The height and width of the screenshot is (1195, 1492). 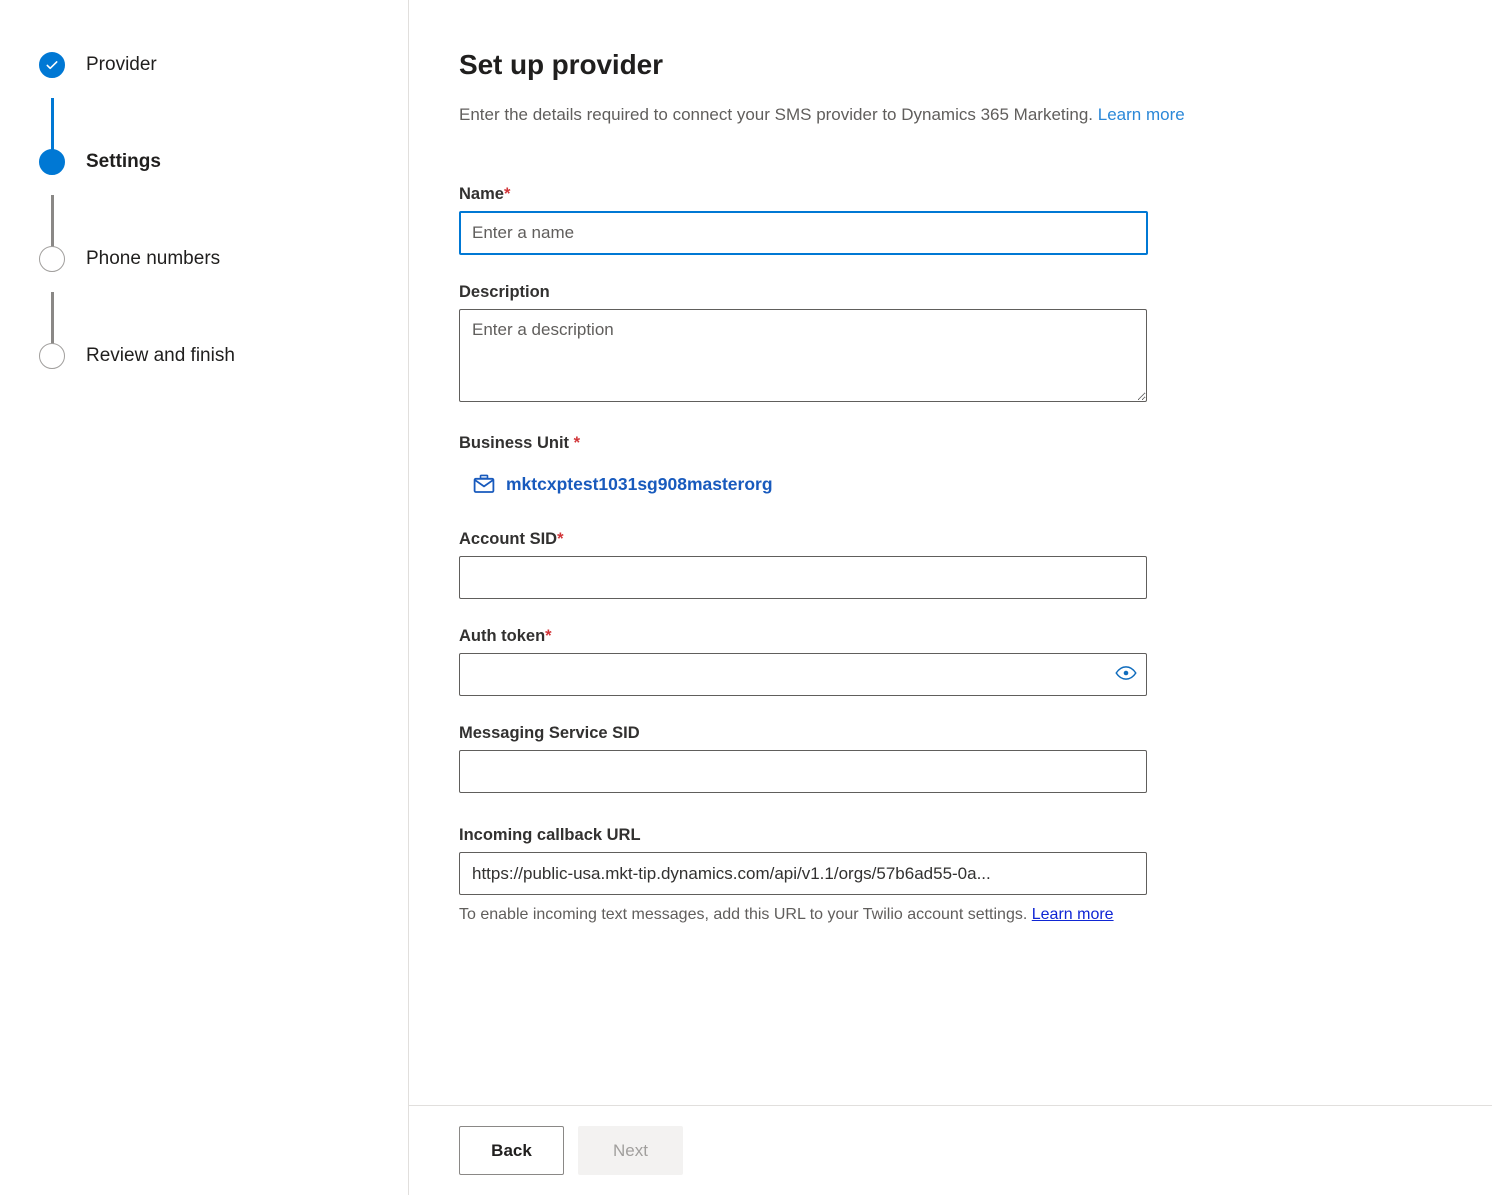 What do you see at coordinates (803, 577) in the screenshot?
I see `account-sid-input` at bounding box center [803, 577].